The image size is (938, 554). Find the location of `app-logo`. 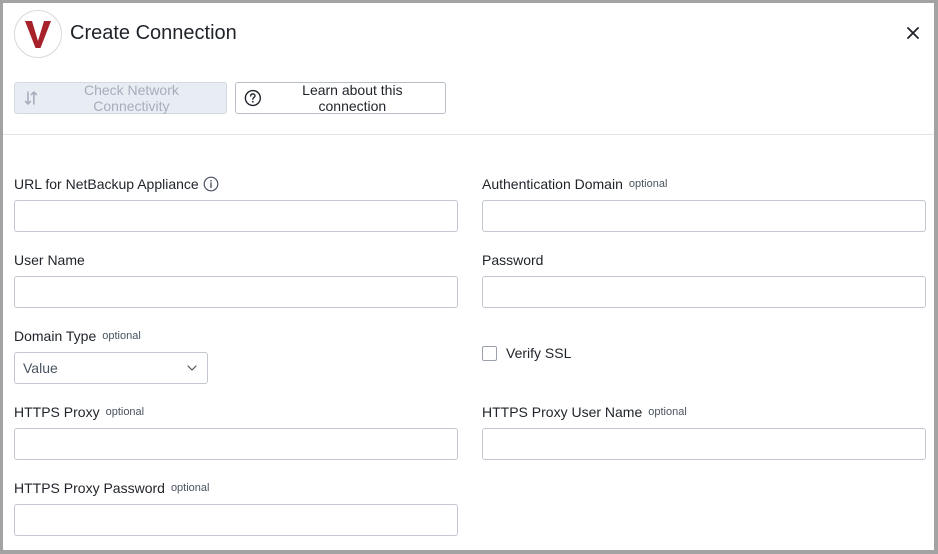

app-logo is located at coordinates (38, 34).